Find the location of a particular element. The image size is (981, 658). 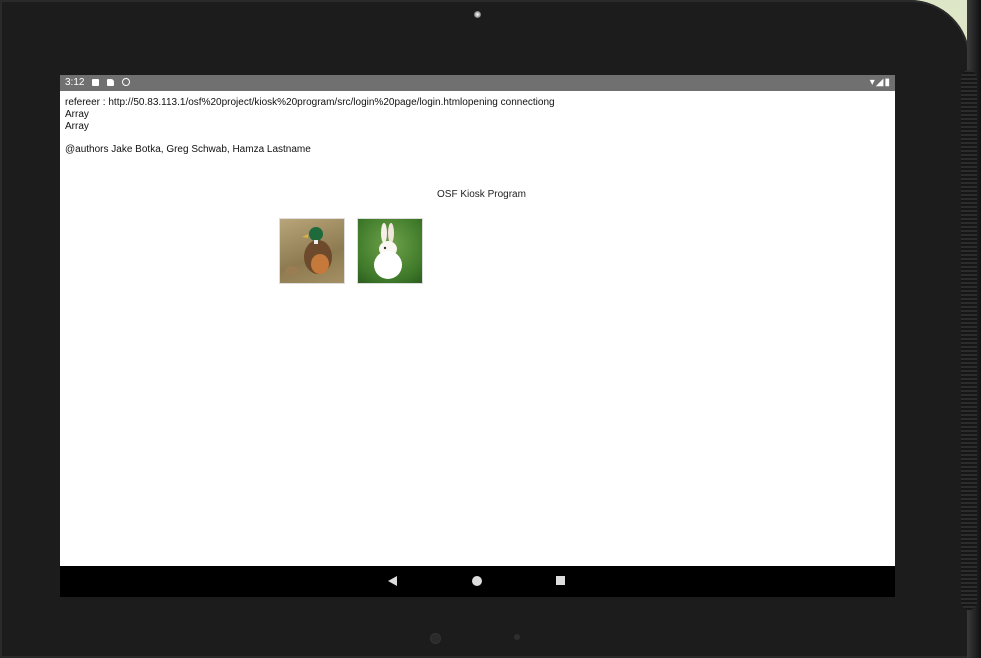

sync-icon is located at coordinates (126, 82).